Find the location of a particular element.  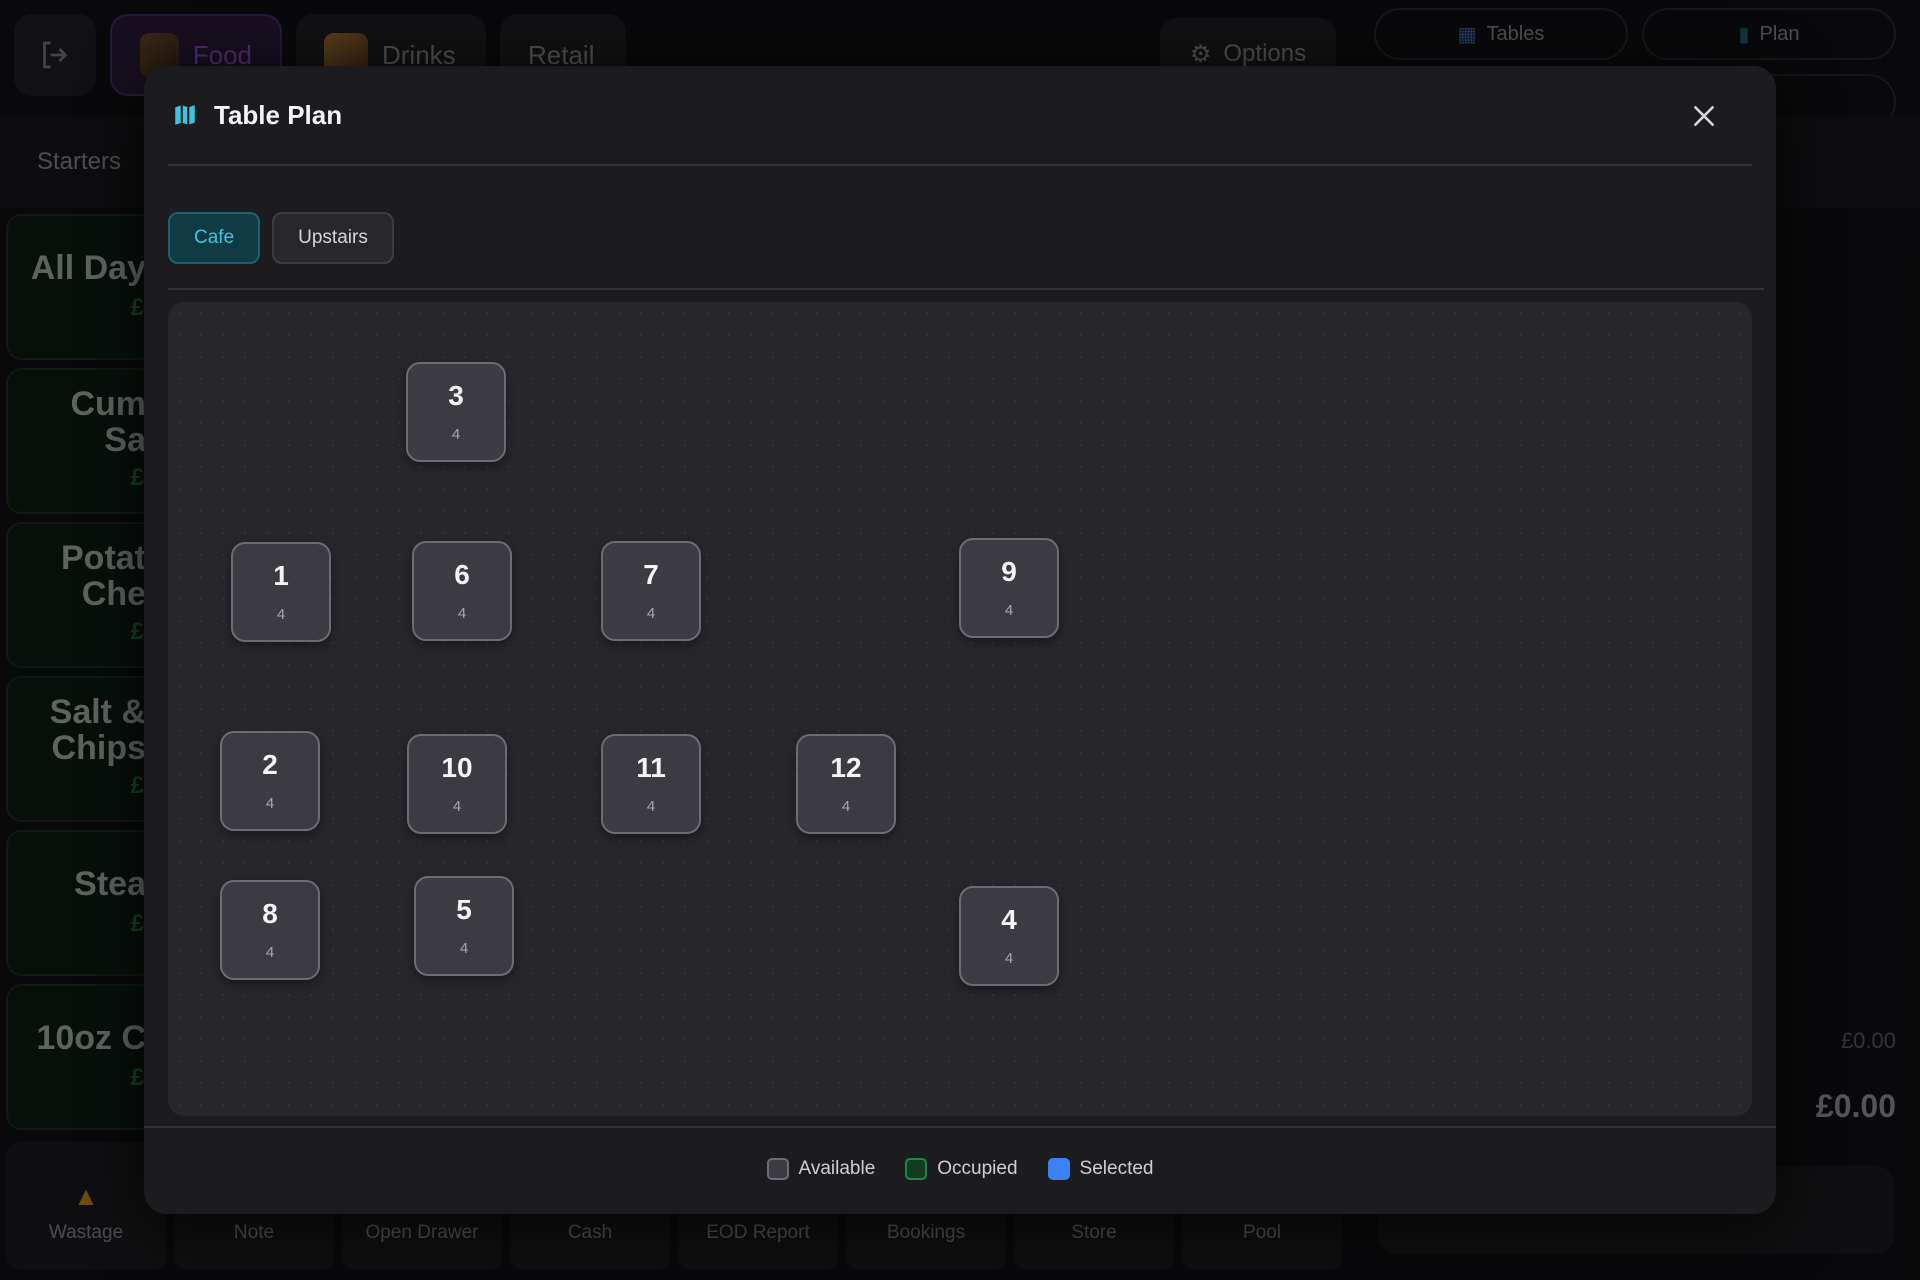

map-icon is located at coordinates (185, 115).